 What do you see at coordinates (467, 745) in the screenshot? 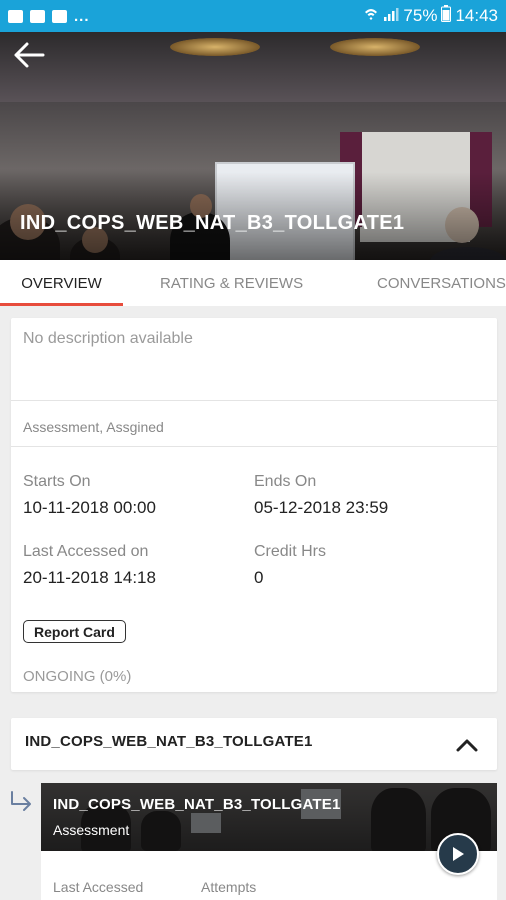
I see `chevron-up-icon` at bounding box center [467, 745].